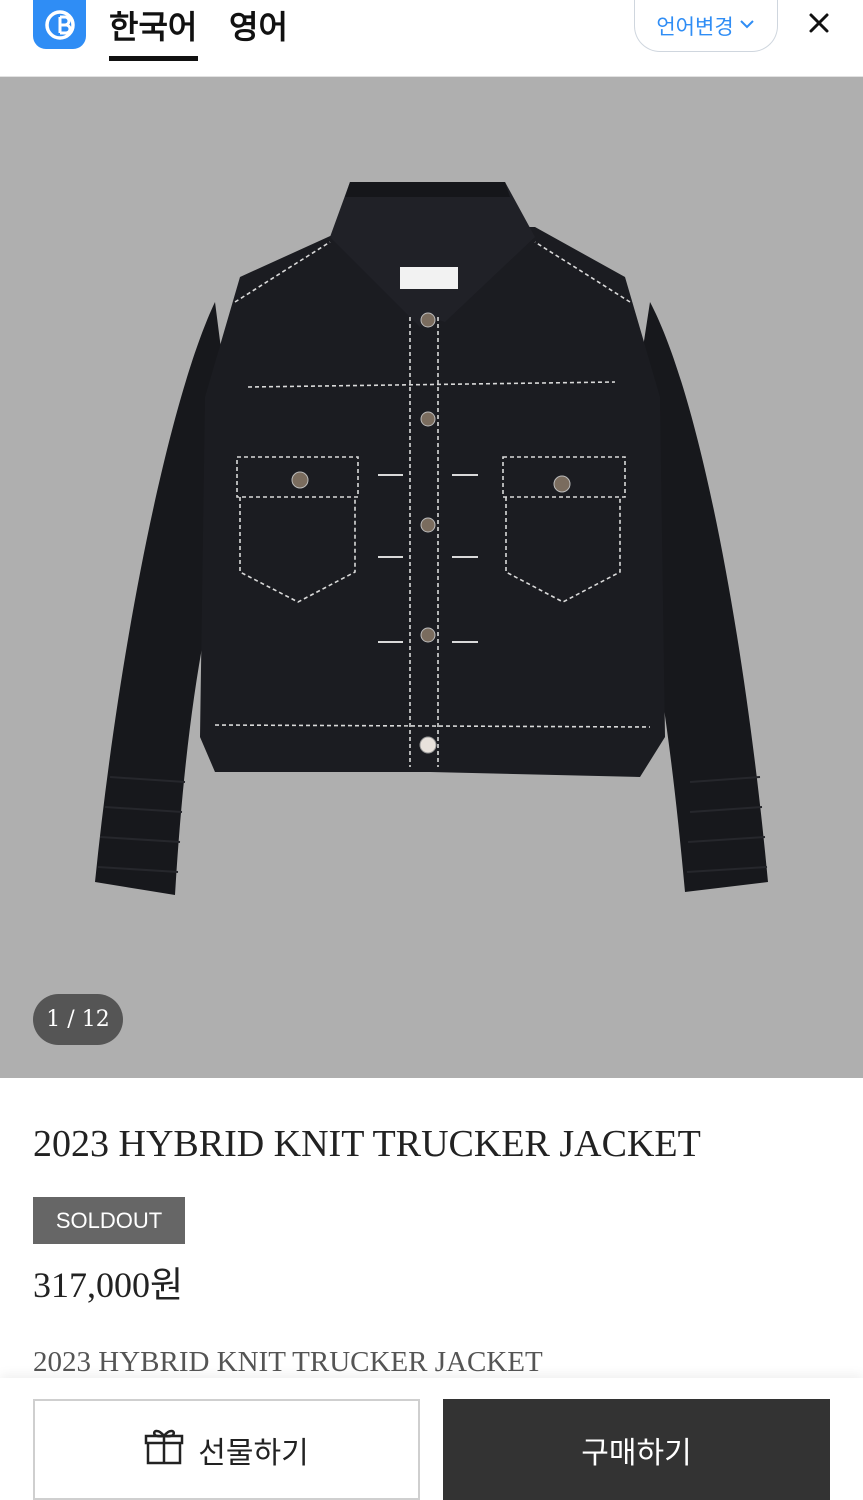 The image size is (863, 1500). Describe the element at coordinates (747, 26) in the screenshot. I see `chevron-down-icon` at that location.